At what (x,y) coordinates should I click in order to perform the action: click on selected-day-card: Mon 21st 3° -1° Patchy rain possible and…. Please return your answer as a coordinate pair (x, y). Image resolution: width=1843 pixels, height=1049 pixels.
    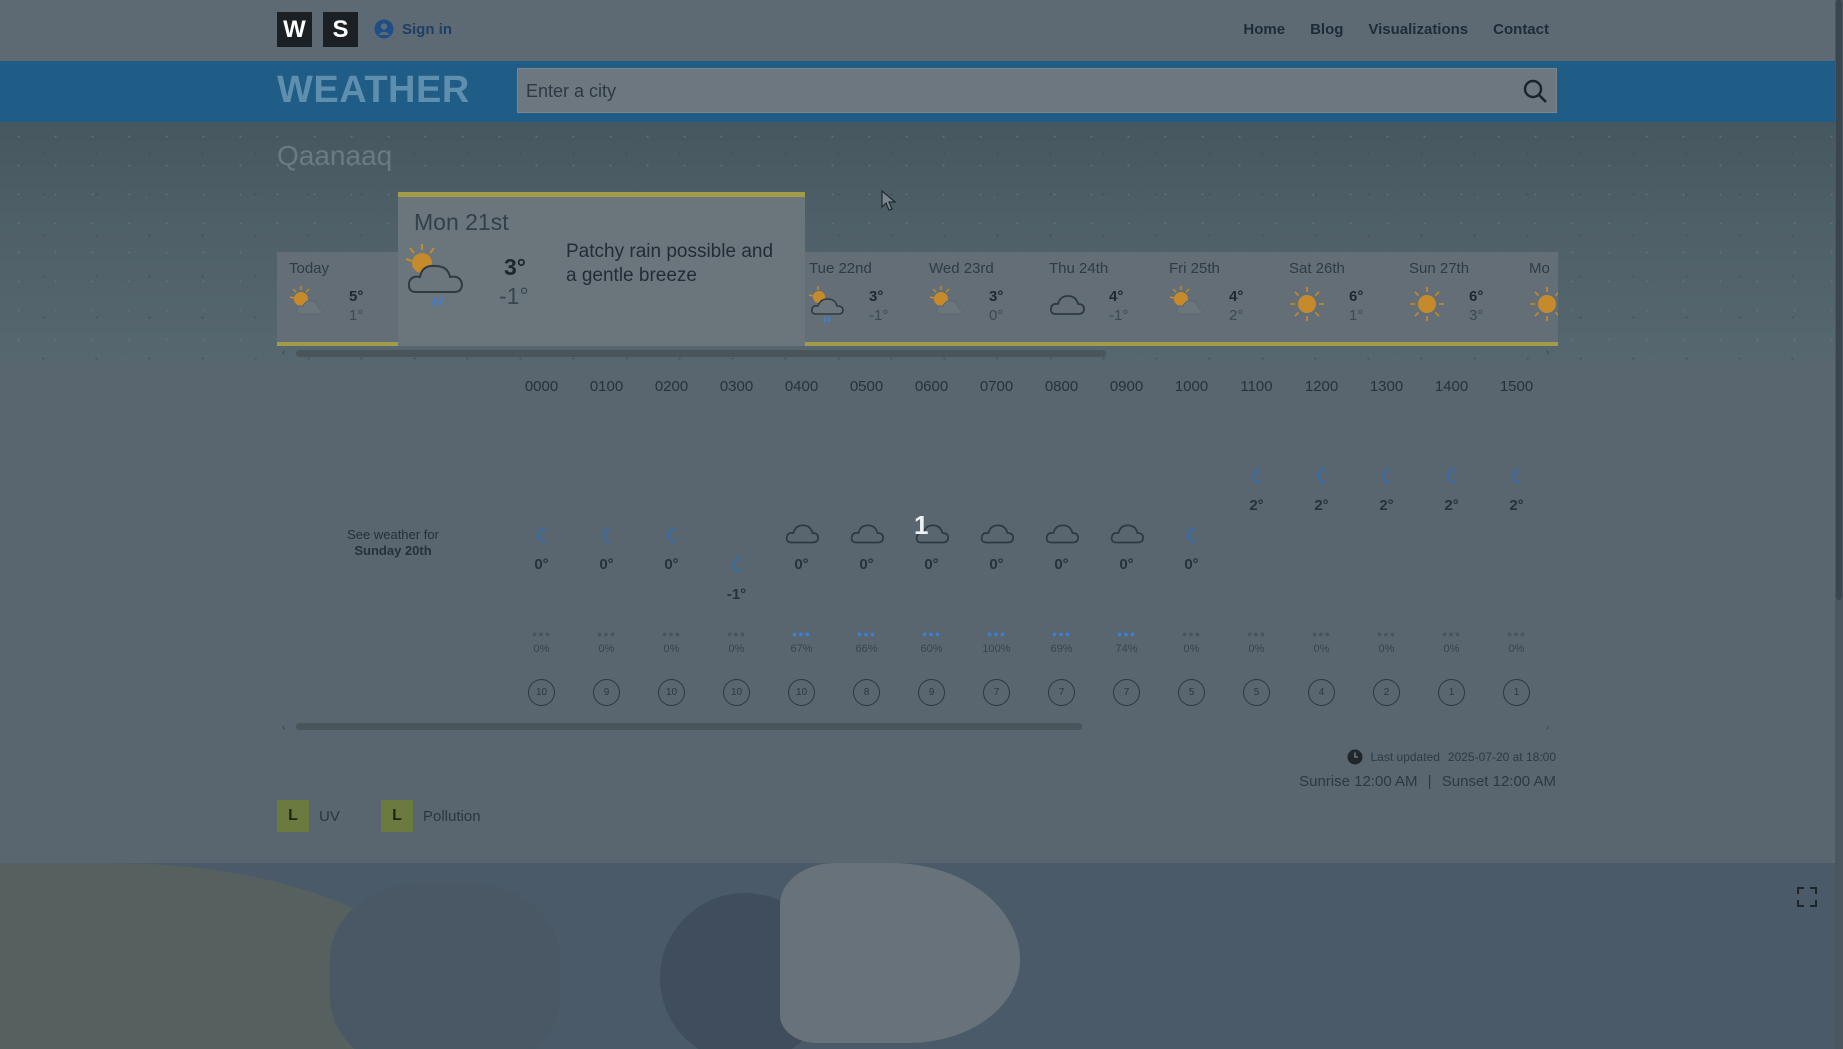
    Looking at the image, I should click on (601, 269).